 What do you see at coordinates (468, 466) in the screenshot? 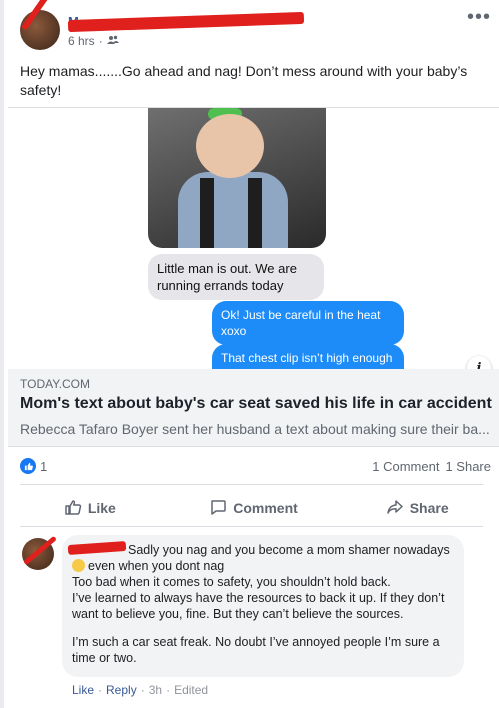
I see `shares-count: 1 Share` at bounding box center [468, 466].